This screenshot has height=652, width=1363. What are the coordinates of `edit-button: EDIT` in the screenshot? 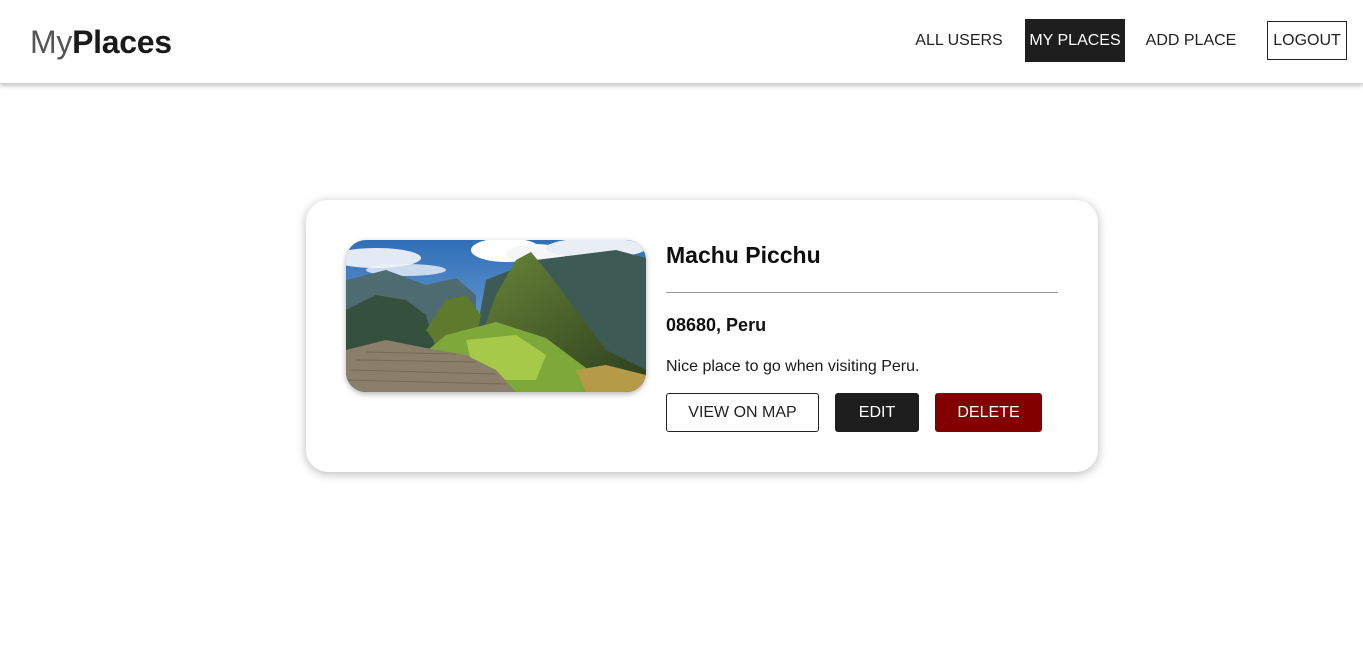 It's located at (877, 412).